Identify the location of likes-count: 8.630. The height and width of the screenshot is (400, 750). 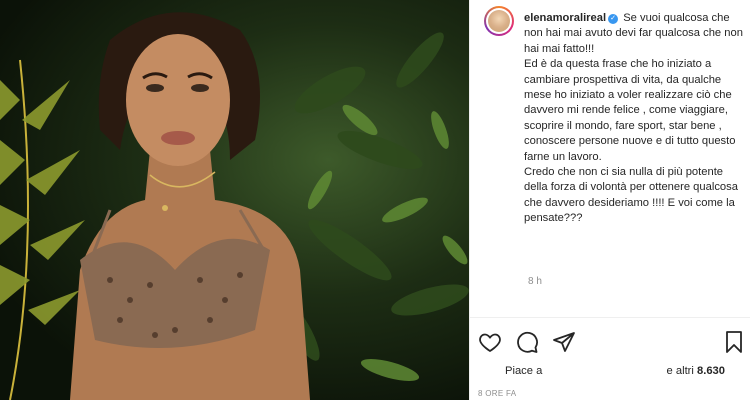
(711, 371).